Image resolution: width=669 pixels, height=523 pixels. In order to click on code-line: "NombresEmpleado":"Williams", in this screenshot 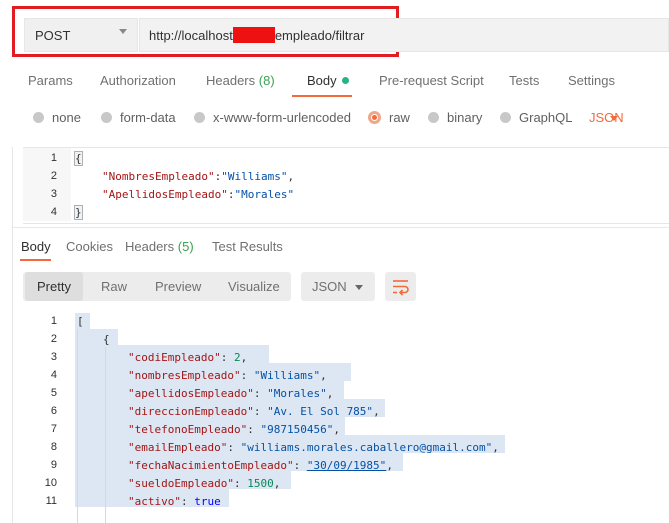, I will do `click(198, 176)`.